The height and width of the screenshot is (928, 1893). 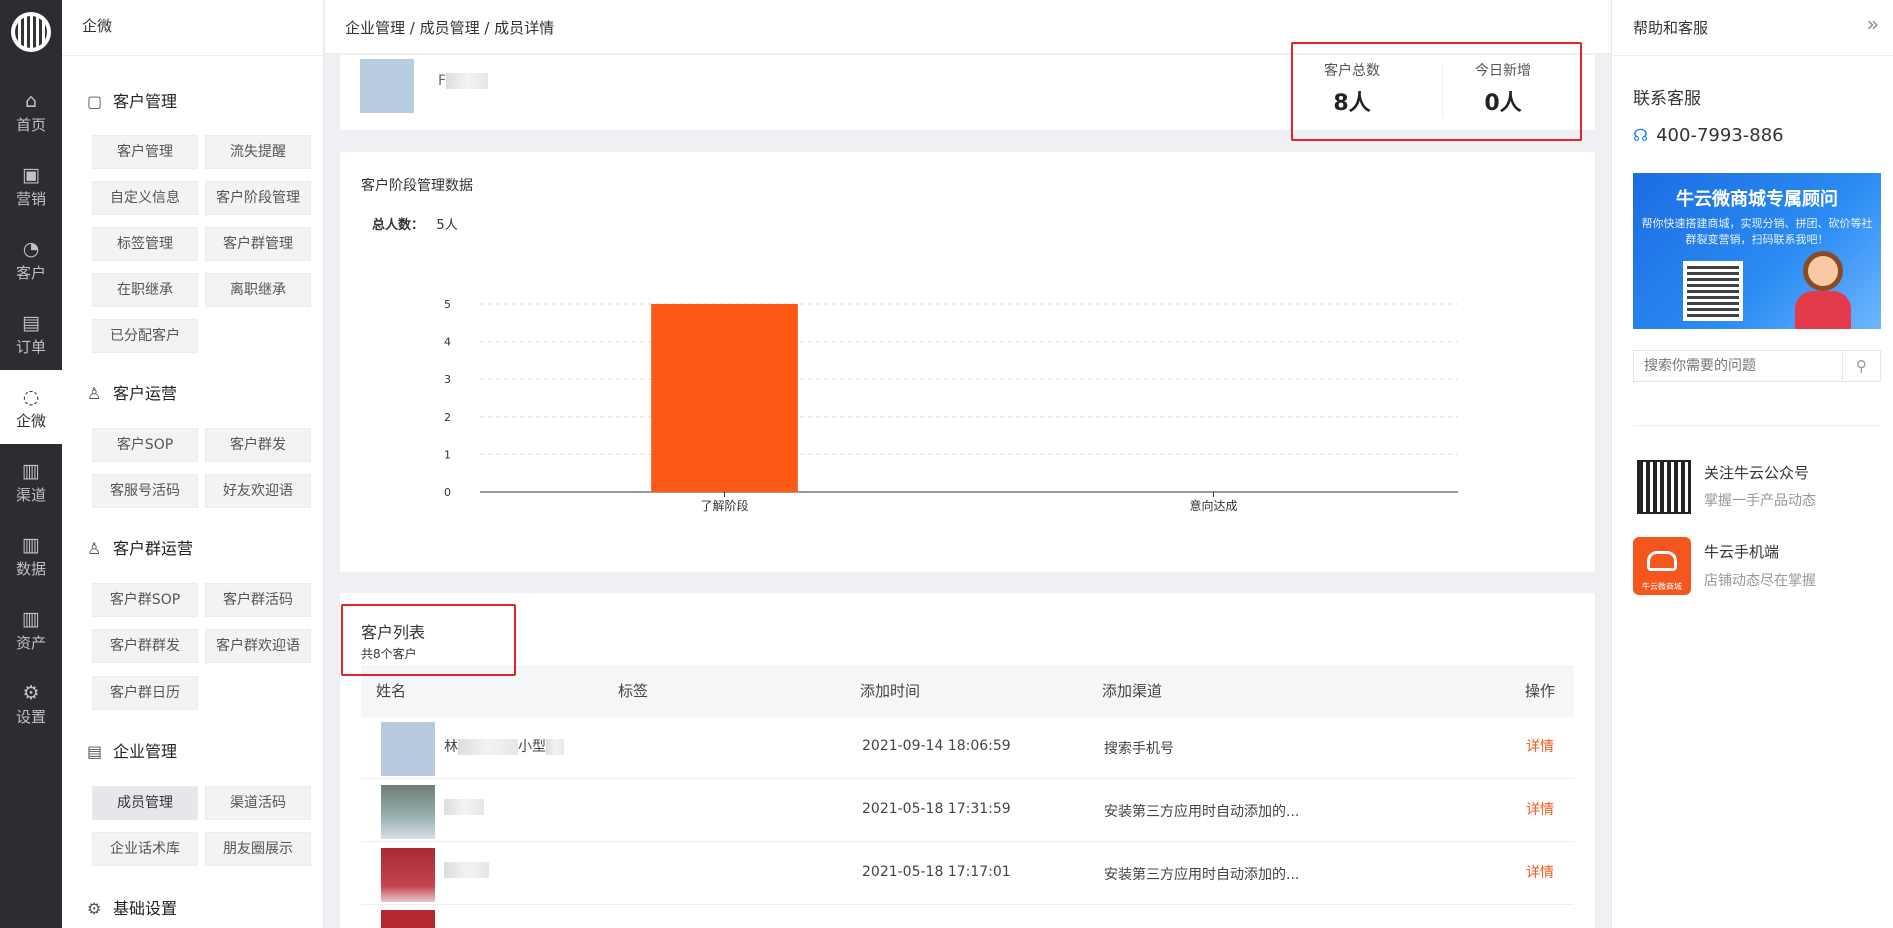 I want to click on contact-phone: ☊ 400-7993-886, so click(x=1708, y=135).